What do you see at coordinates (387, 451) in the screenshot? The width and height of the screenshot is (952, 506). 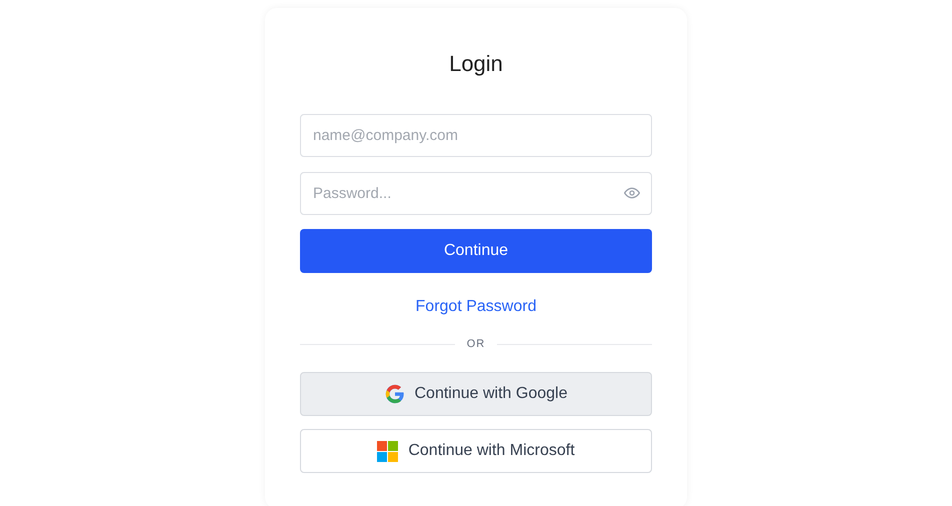 I see `four-squares-logo-icon` at bounding box center [387, 451].